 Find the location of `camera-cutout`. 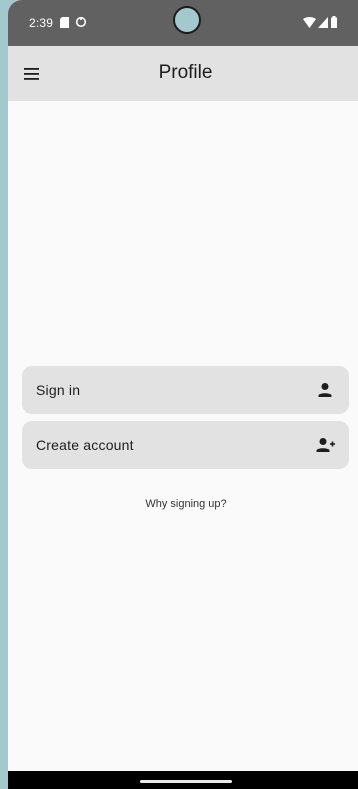

camera-cutout is located at coordinates (187, 20).